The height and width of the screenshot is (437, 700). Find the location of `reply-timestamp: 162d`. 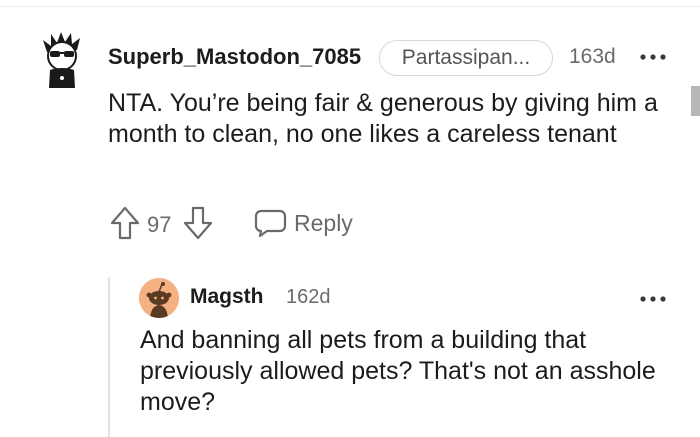

reply-timestamp: 162d is located at coordinates (308, 297).